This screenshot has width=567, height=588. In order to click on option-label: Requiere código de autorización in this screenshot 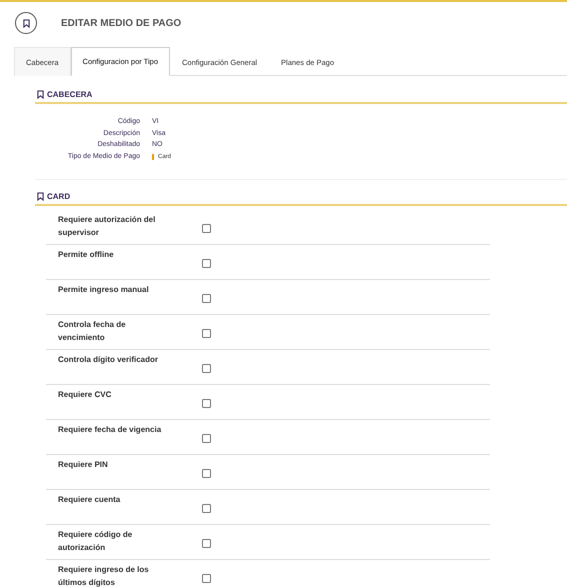, I will do `click(95, 541)`.